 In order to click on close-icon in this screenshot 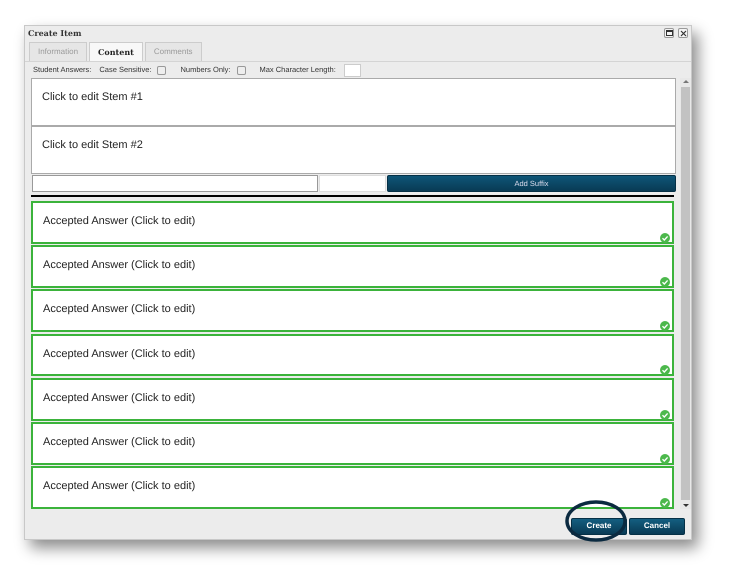, I will do `click(683, 33)`.